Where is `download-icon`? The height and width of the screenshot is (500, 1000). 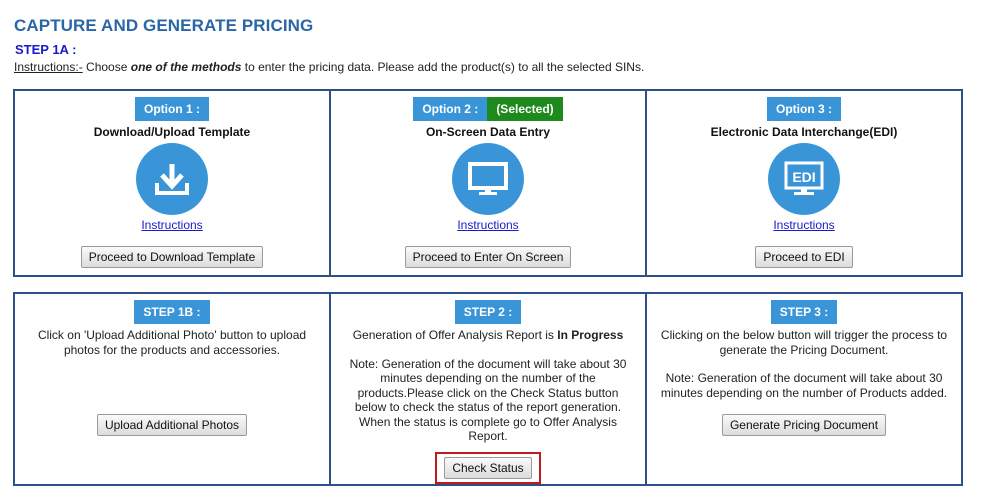 download-icon is located at coordinates (172, 179).